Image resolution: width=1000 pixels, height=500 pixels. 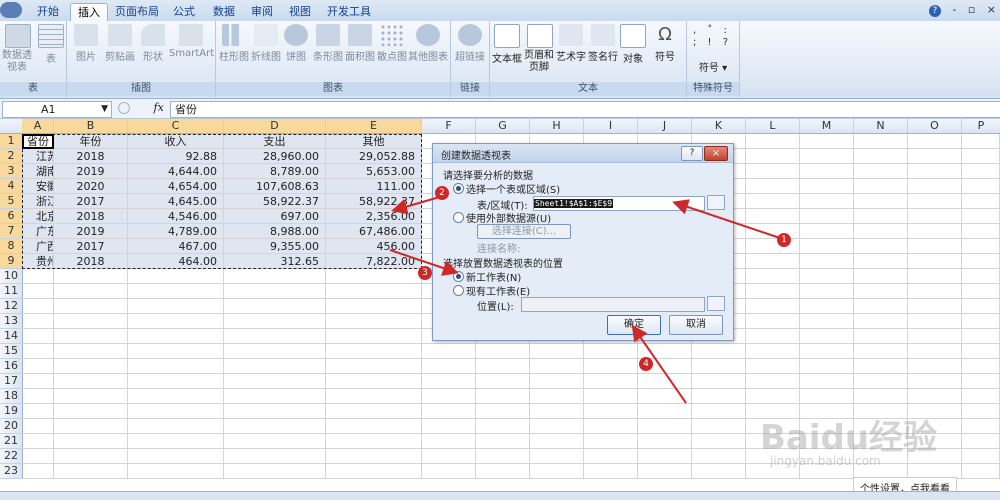 I want to click on step-badge-4: 4, so click(x=646, y=364).